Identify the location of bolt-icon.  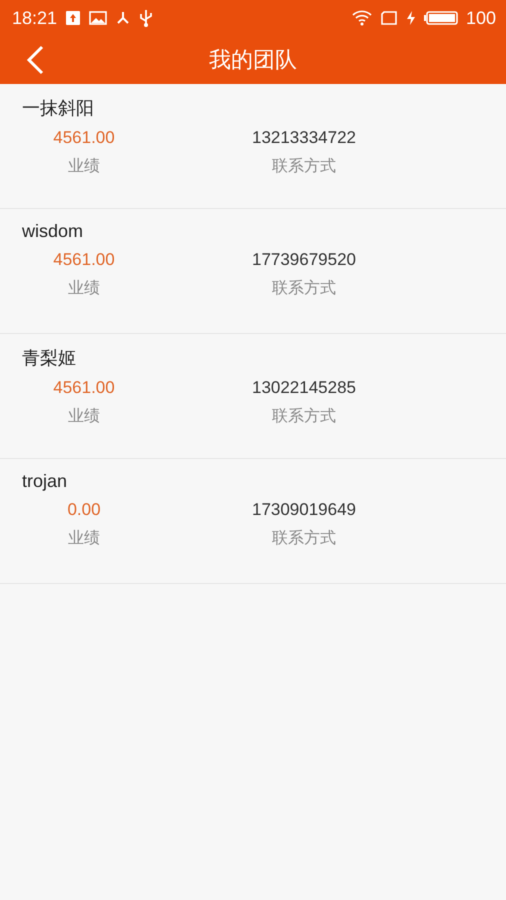
(411, 18).